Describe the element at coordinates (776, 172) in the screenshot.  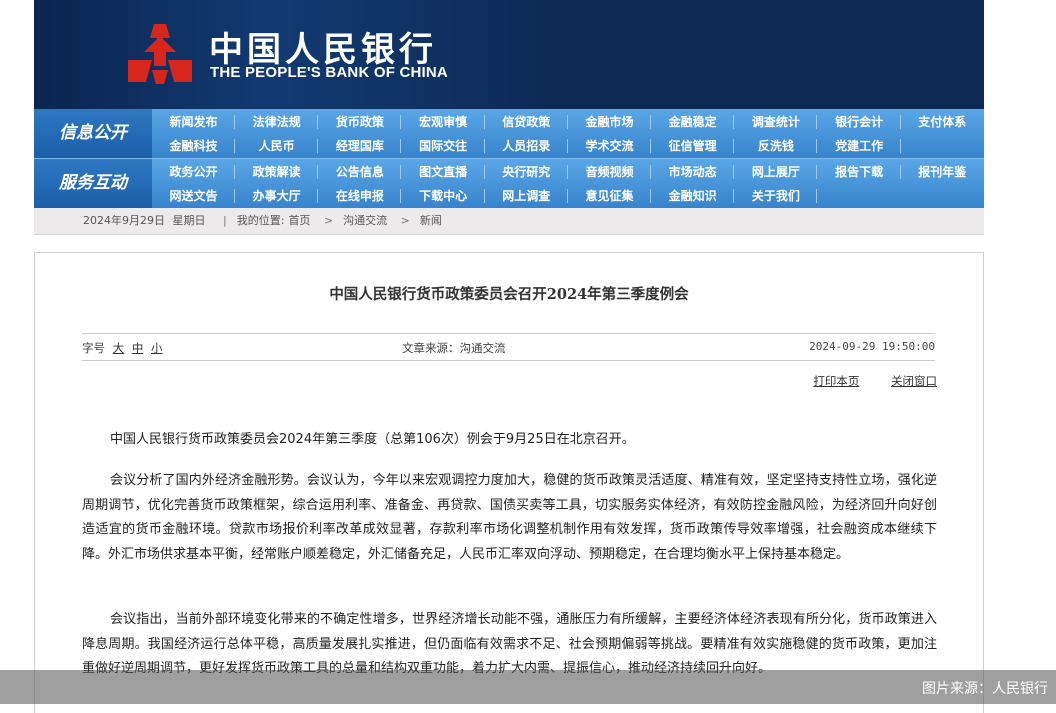
I see `nav-item-service-0-7: 网上展厅` at that location.